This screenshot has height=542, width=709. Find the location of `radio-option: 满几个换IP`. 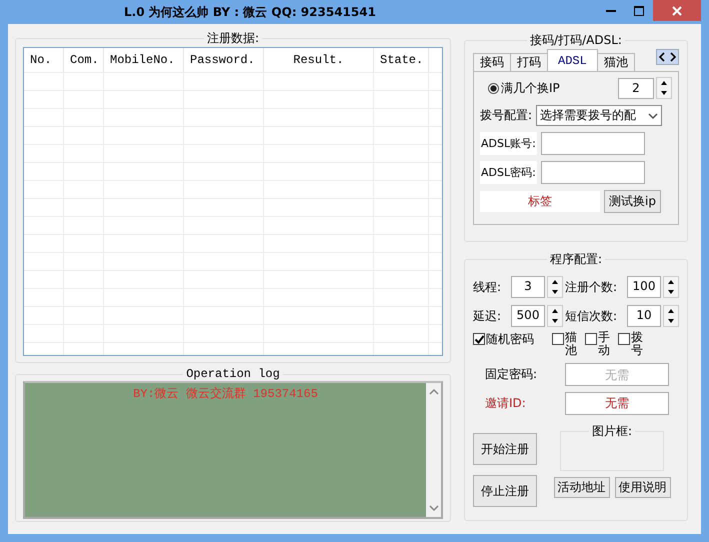

radio-option: 满几个换IP is located at coordinates (524, 88).